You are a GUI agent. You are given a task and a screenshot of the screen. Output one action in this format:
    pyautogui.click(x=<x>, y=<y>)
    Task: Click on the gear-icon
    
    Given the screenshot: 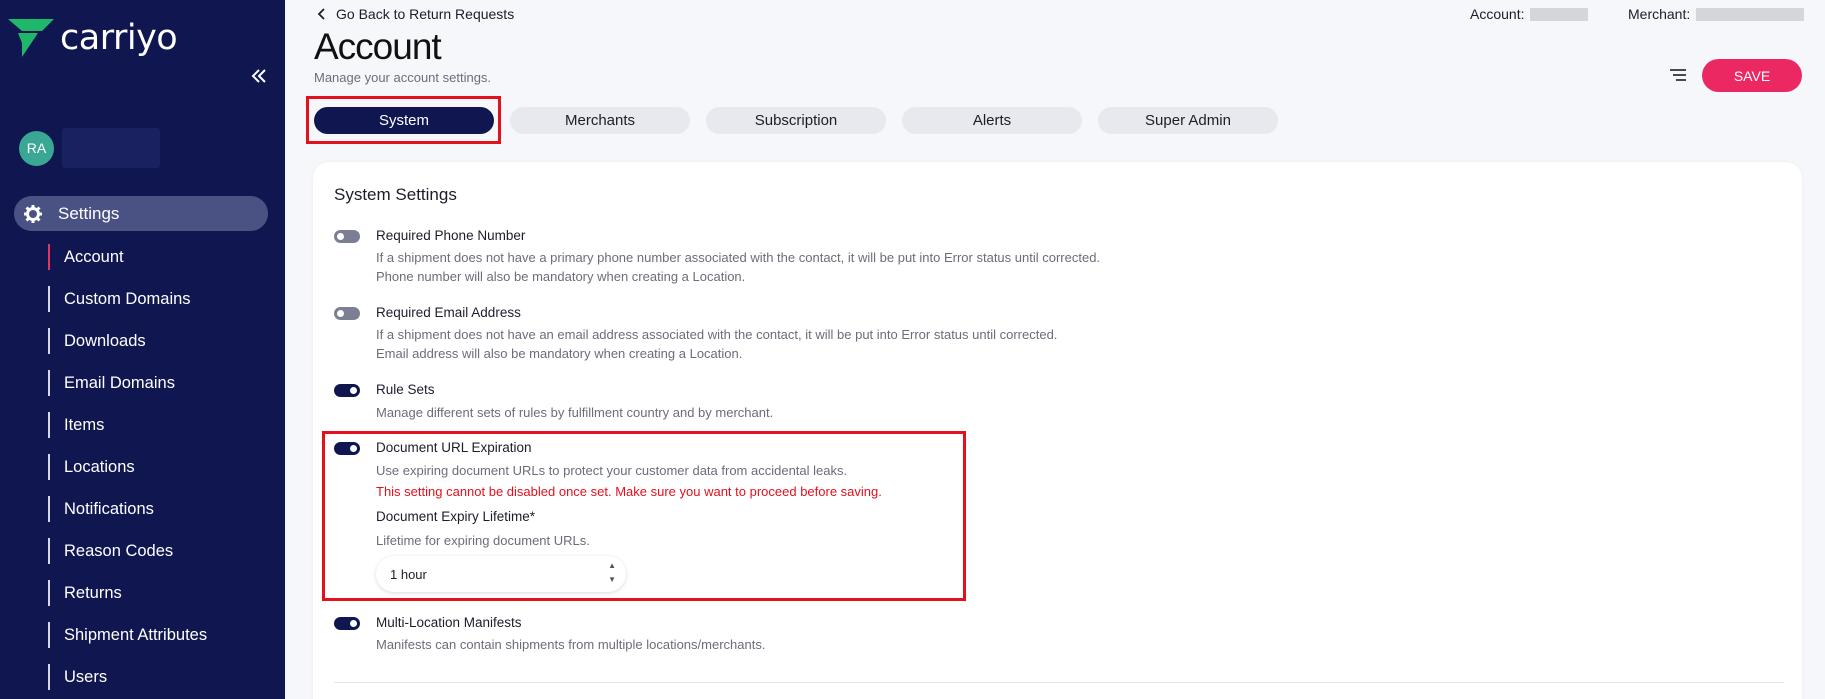 What is the action you would take?
    pyautogui.click(x=33, y=213)
    